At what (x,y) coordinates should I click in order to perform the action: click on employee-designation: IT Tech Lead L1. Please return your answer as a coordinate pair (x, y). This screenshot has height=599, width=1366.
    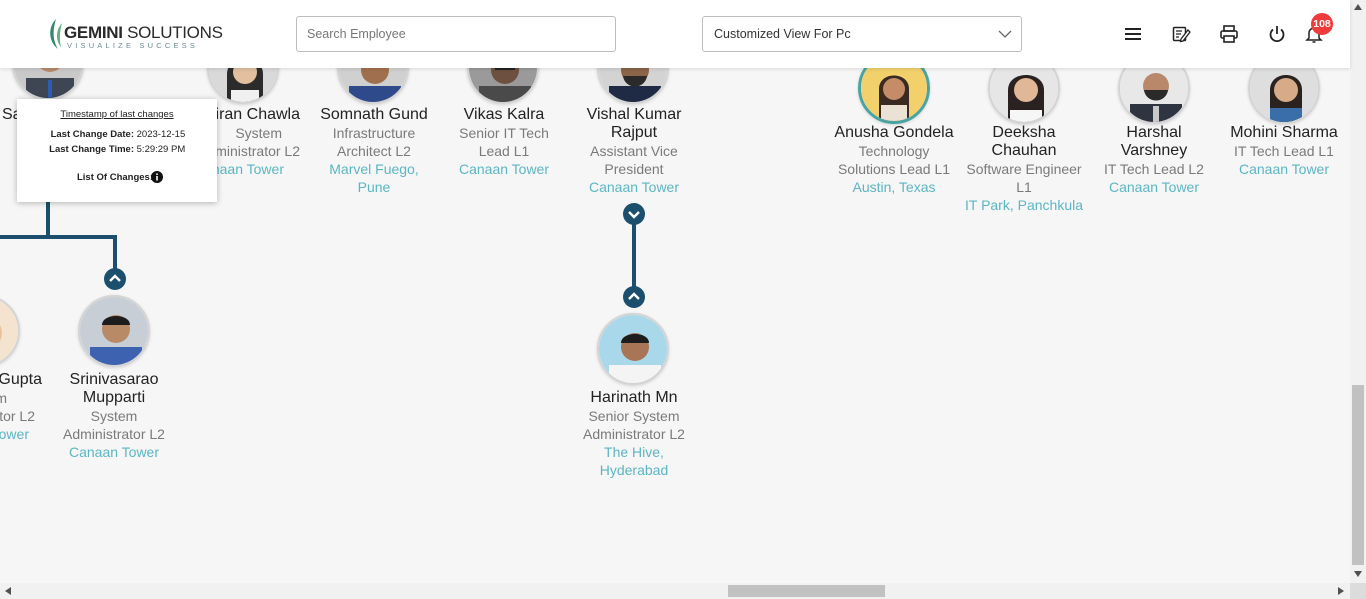
    Looking at the image, I should click on (1284, 151).